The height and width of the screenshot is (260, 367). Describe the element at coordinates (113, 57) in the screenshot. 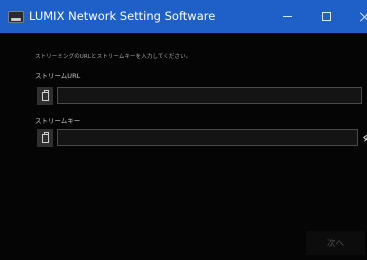

I see `instruction-text: ストリーミングのURLとストリームキーを入力してください。` at that location.